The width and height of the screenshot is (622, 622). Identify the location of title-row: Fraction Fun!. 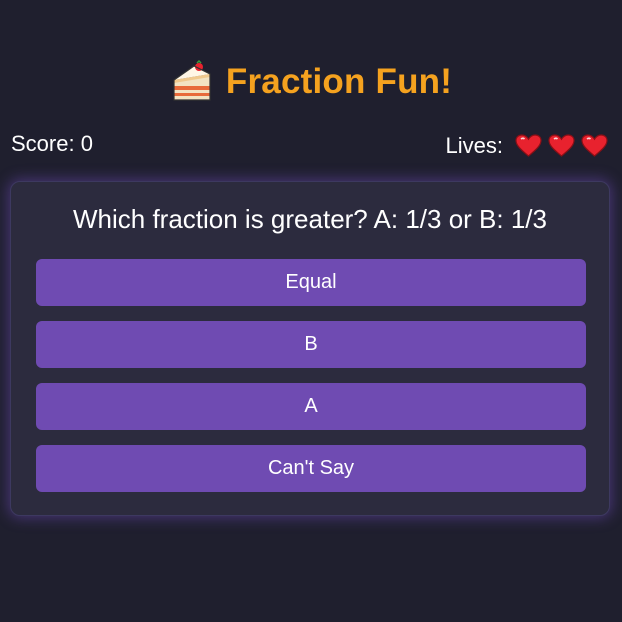
(311, 81).